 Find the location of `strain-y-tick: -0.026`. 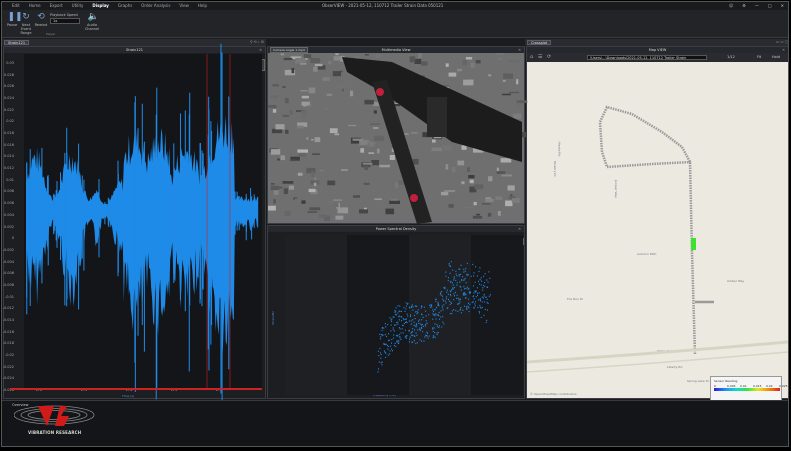

strain-y-tick: -0.026 is located at coordinates (8, 390).